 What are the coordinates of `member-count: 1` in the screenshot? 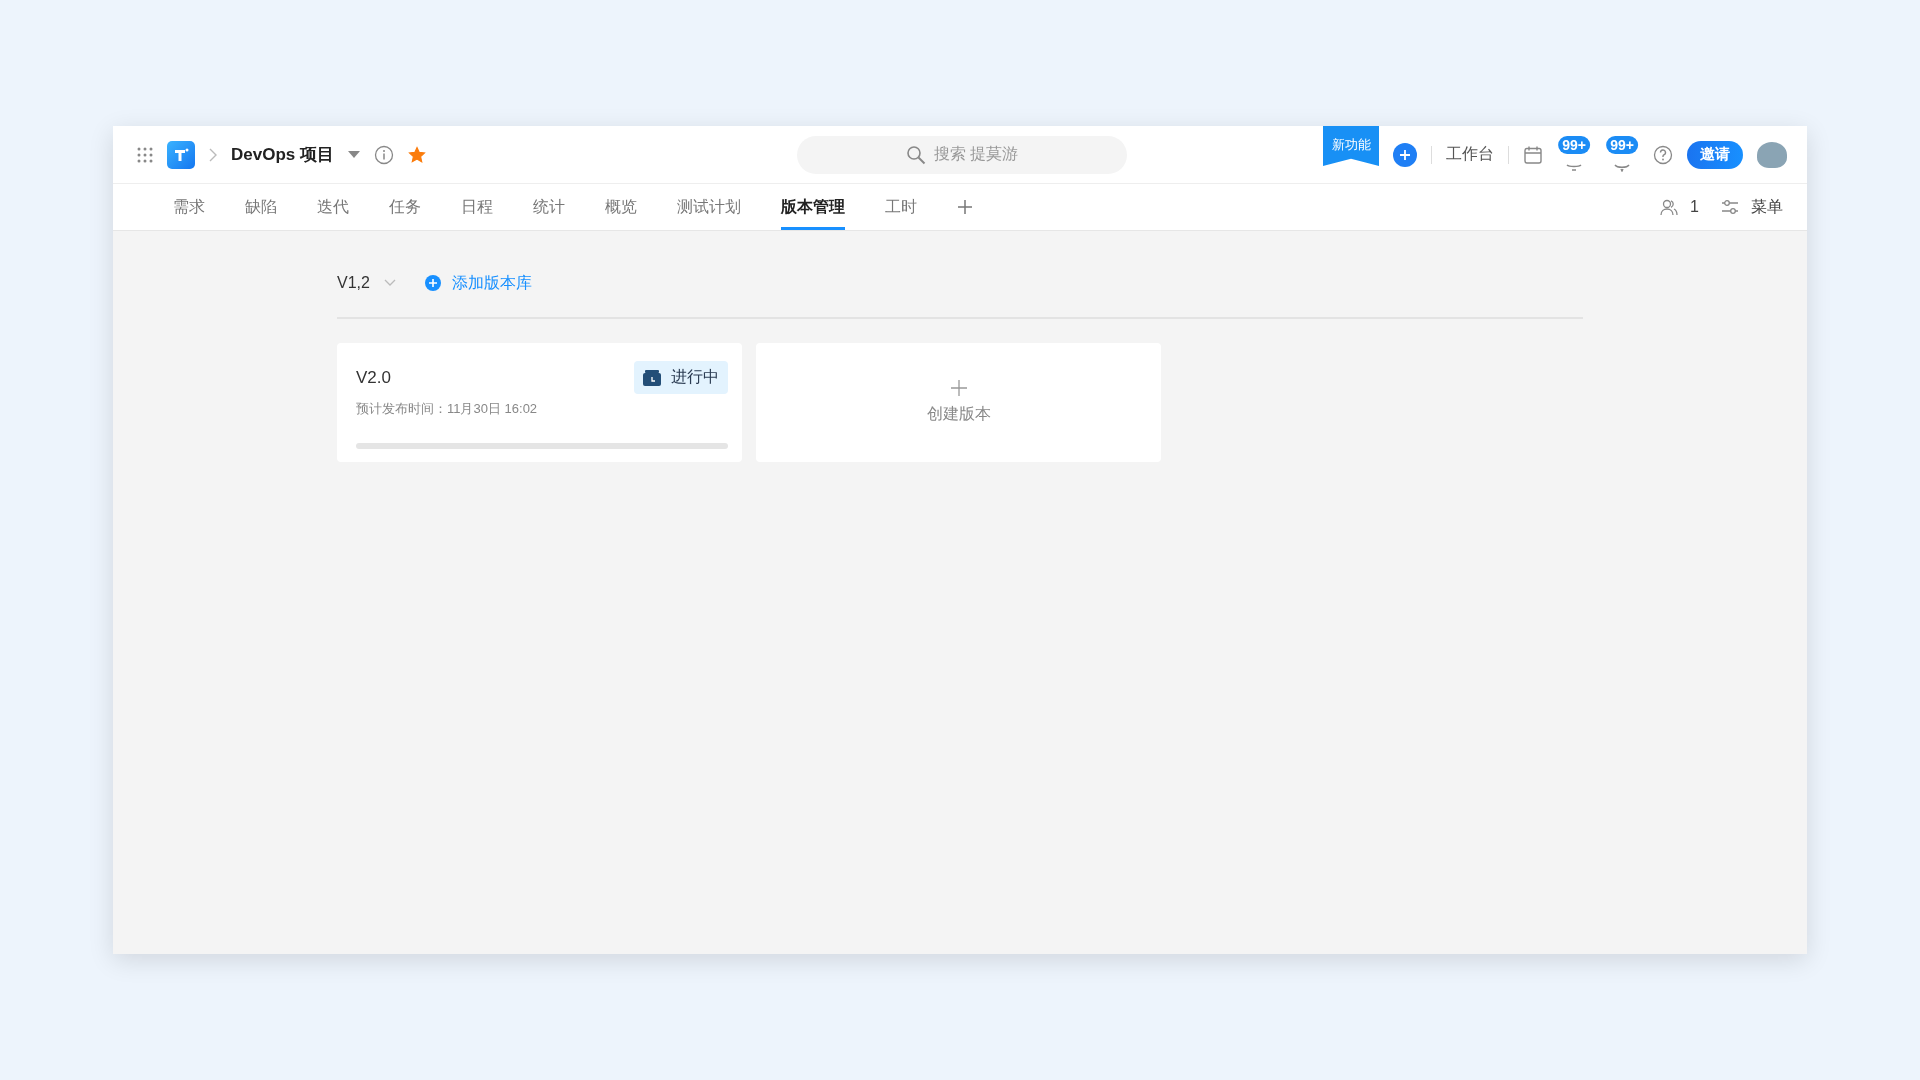 It's located at (1694, 207).